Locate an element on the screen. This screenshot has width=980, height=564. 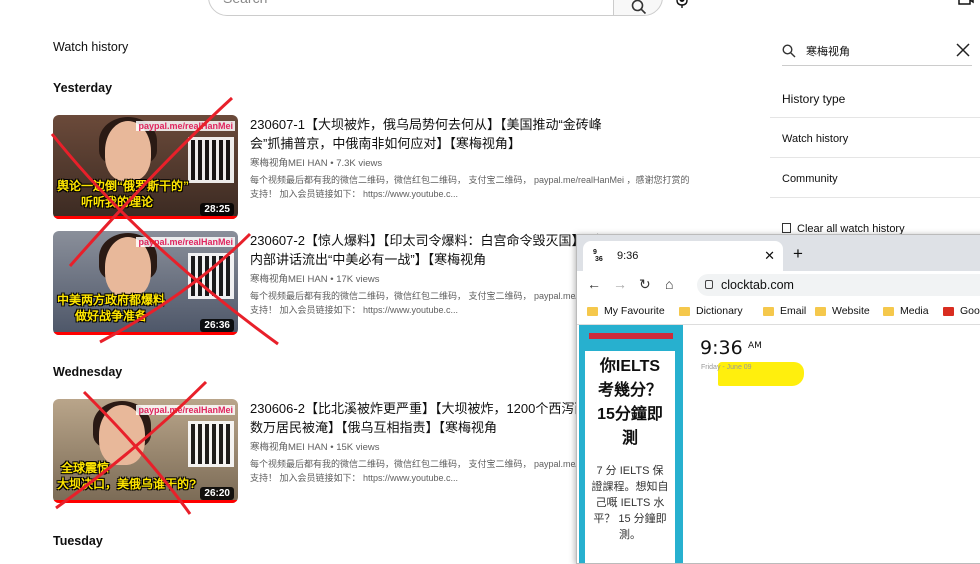
bookmark-item: Email is located at coordinates (784, 311).